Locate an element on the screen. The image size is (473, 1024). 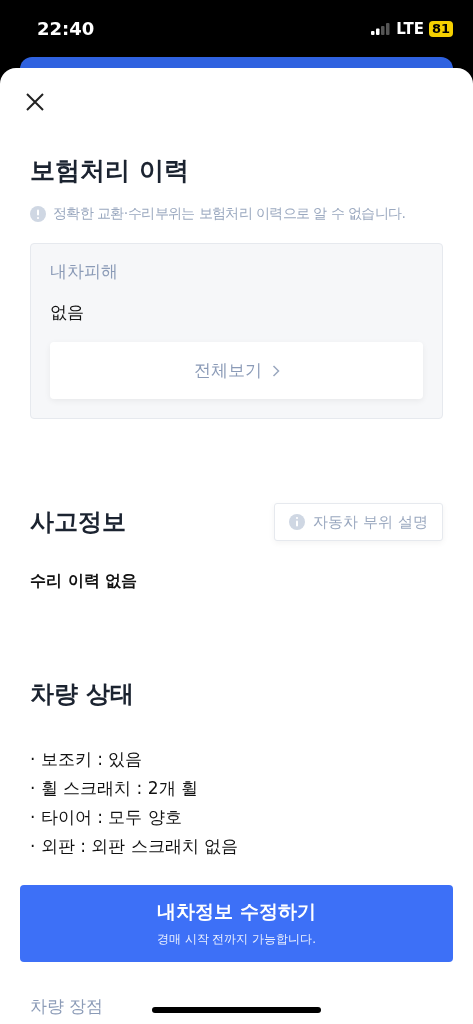
chevron-right-icon is located at coordinates (275, 370).